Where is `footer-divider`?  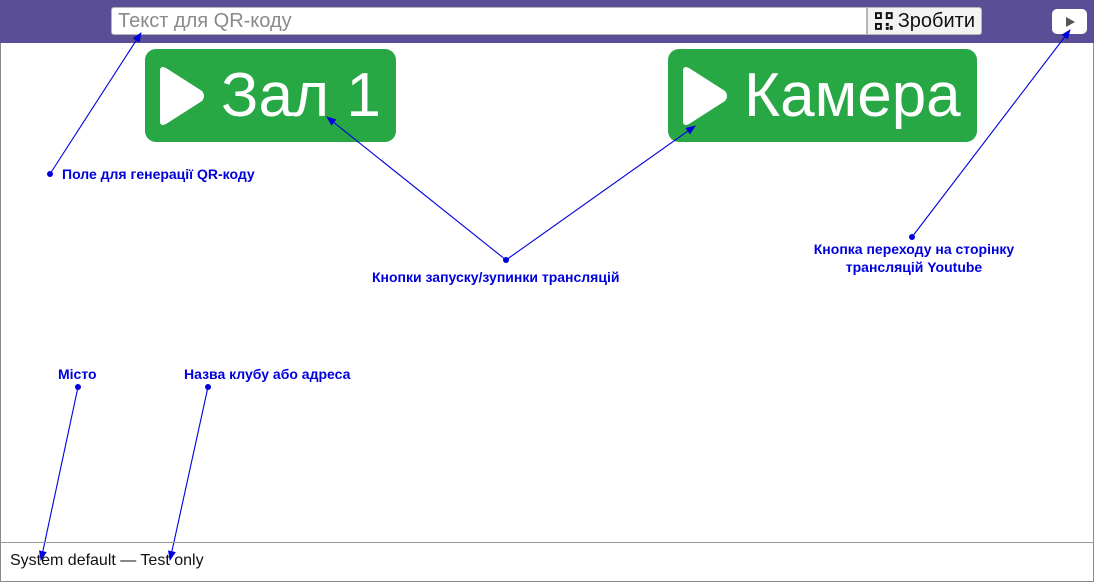
footer-divider is located at coordinates (547, 542).